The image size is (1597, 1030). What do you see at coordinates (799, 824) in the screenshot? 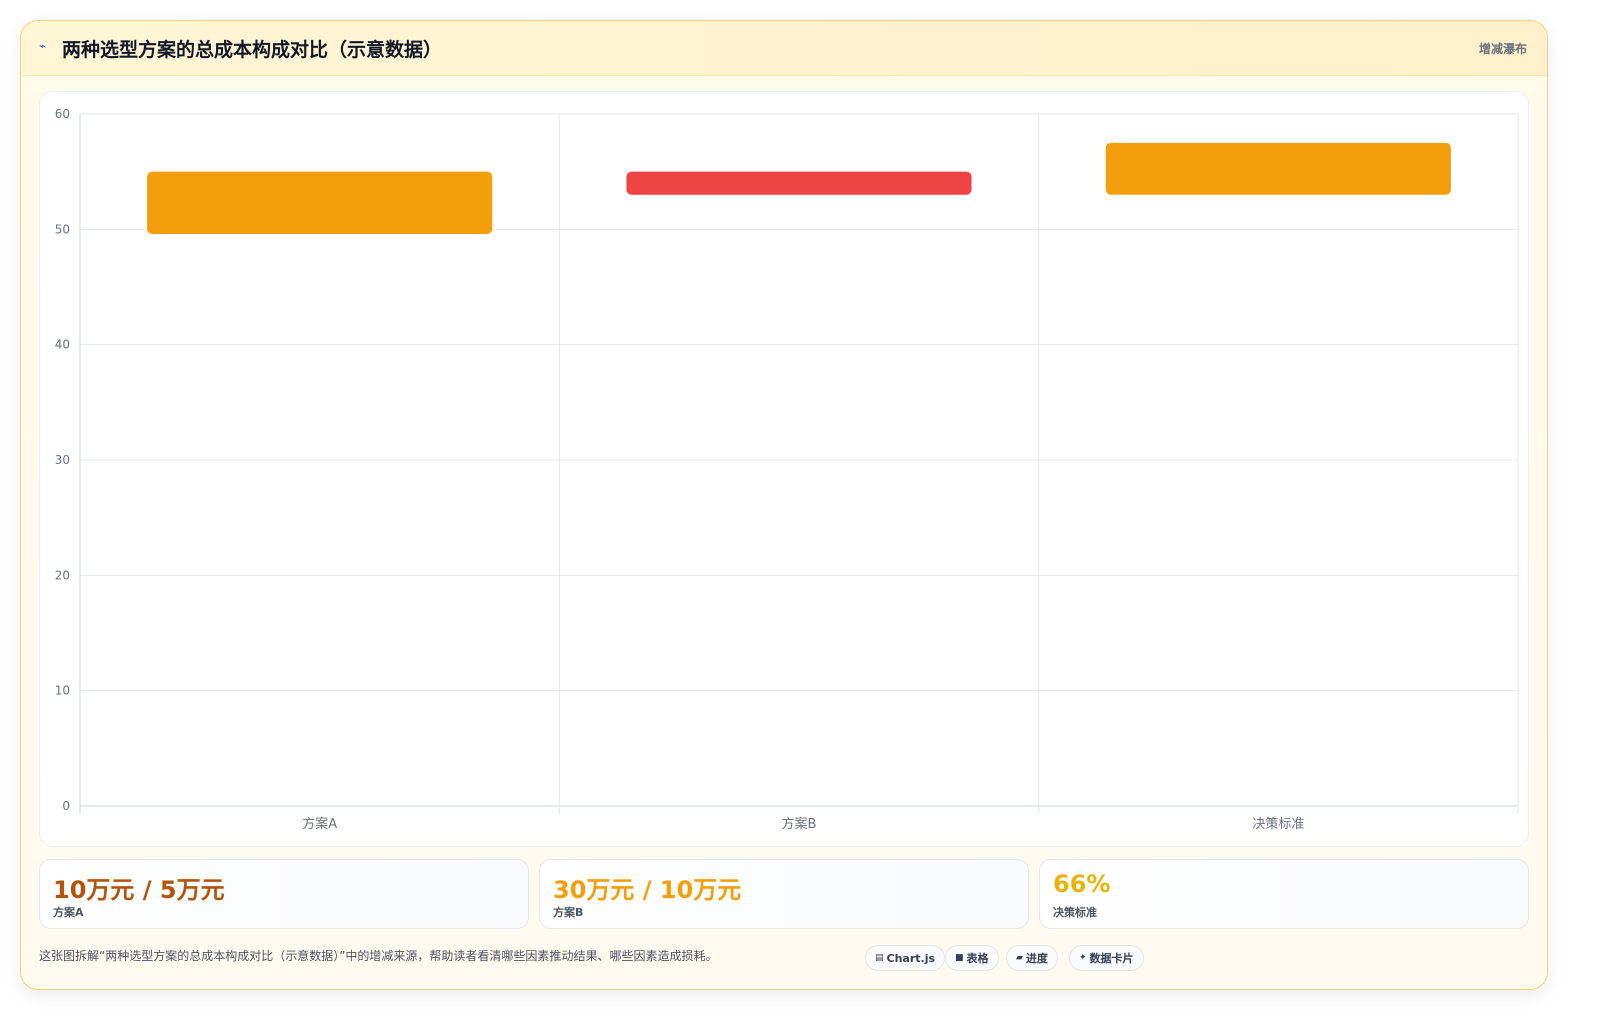
I see `x-tick-label: 方案B` at bounding box center [799, 824].